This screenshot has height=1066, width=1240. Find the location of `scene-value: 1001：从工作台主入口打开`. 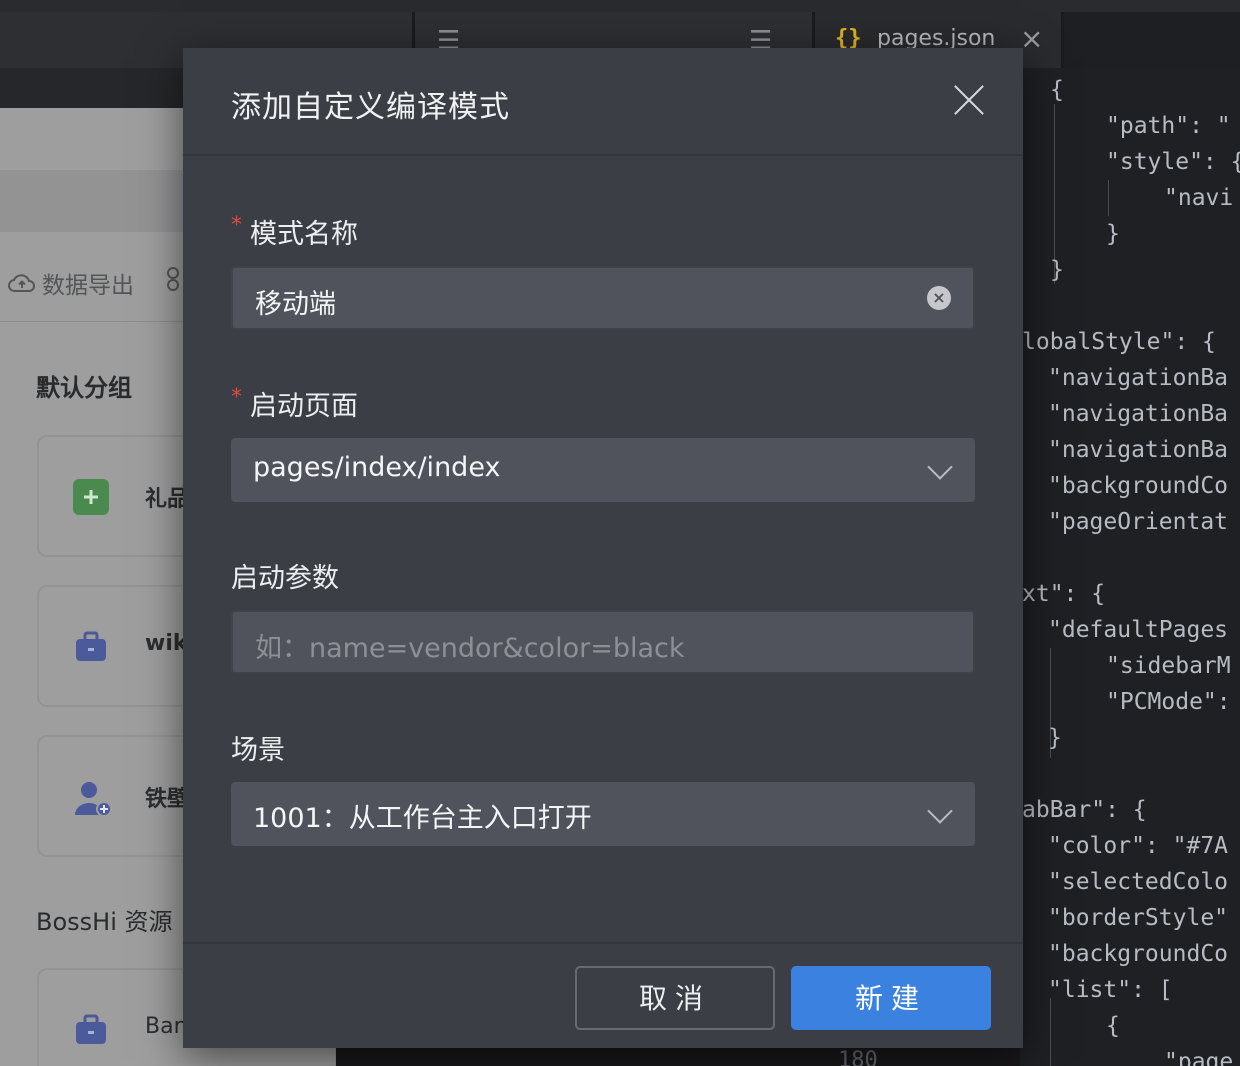

scene-value: 1001：从工作台主入口打开 is located at coordinates (422, 818).